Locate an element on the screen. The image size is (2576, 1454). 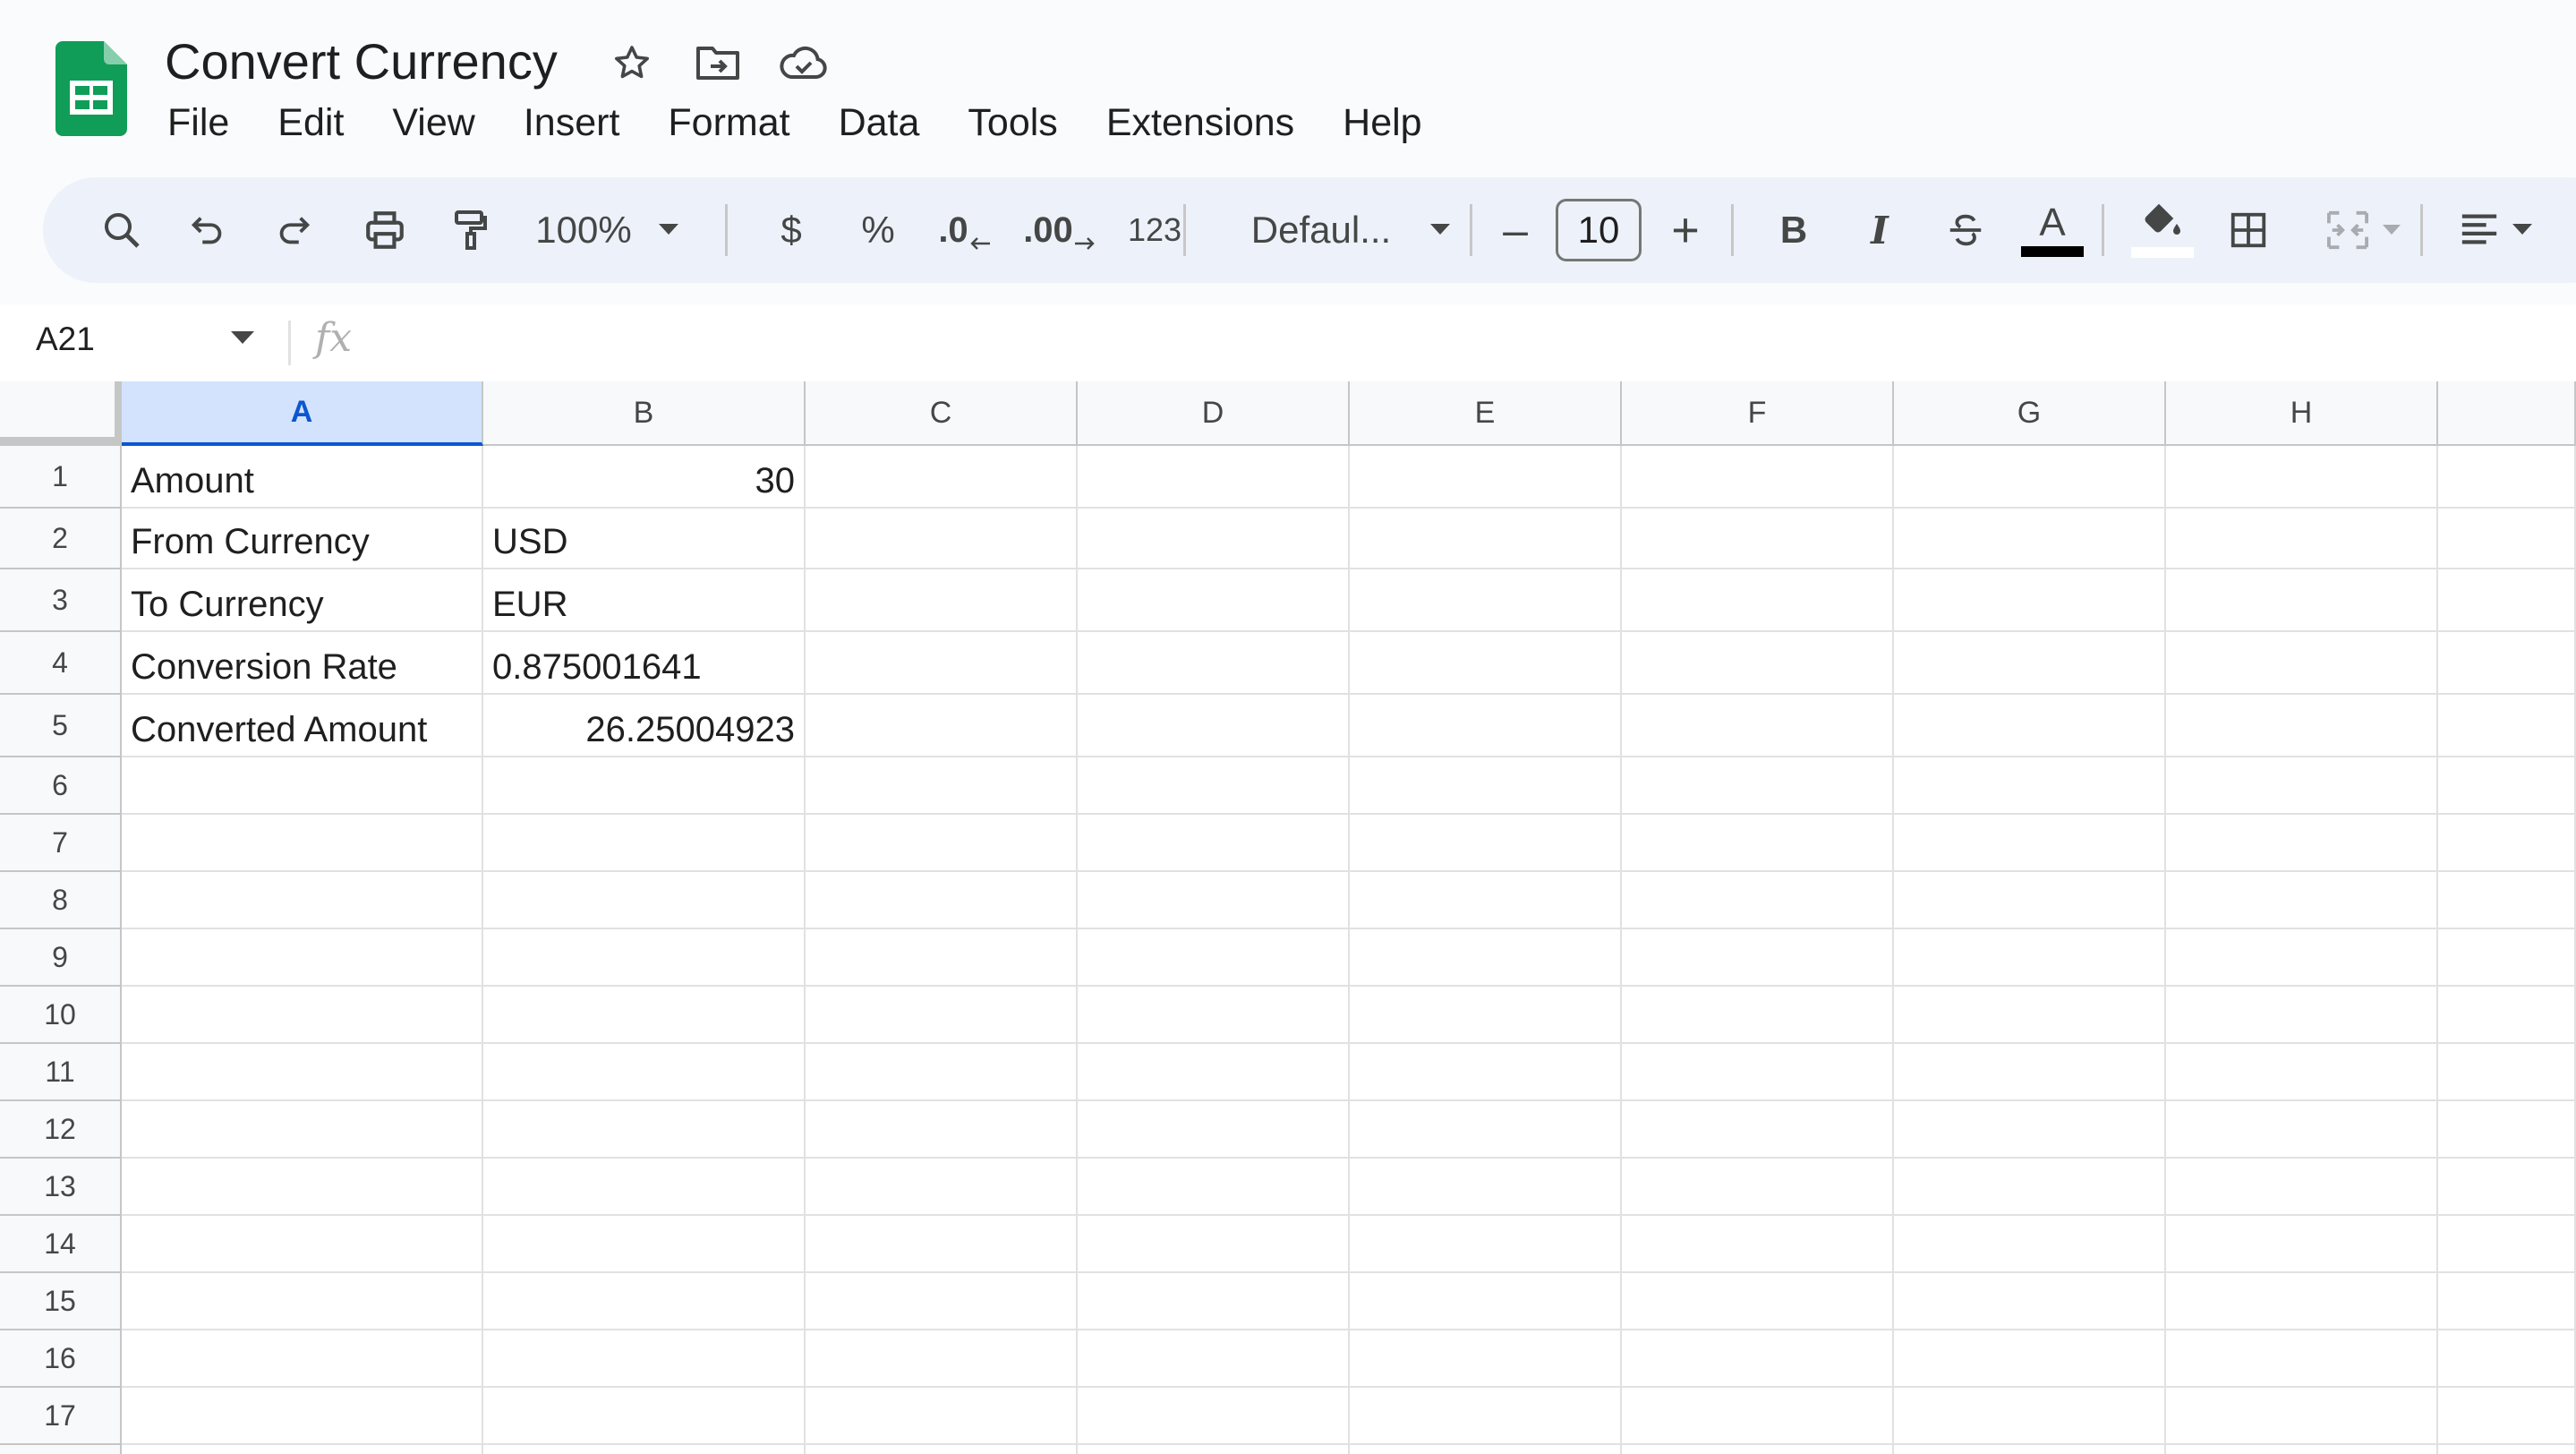
cell-c6 is located at coordinates (942, 786).